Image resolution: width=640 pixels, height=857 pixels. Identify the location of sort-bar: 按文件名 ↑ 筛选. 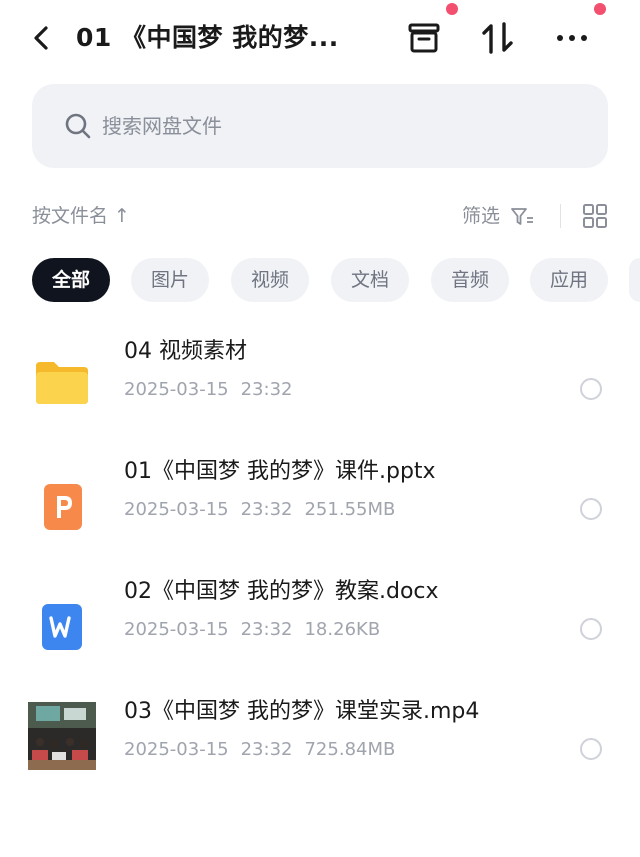
(320, 216).